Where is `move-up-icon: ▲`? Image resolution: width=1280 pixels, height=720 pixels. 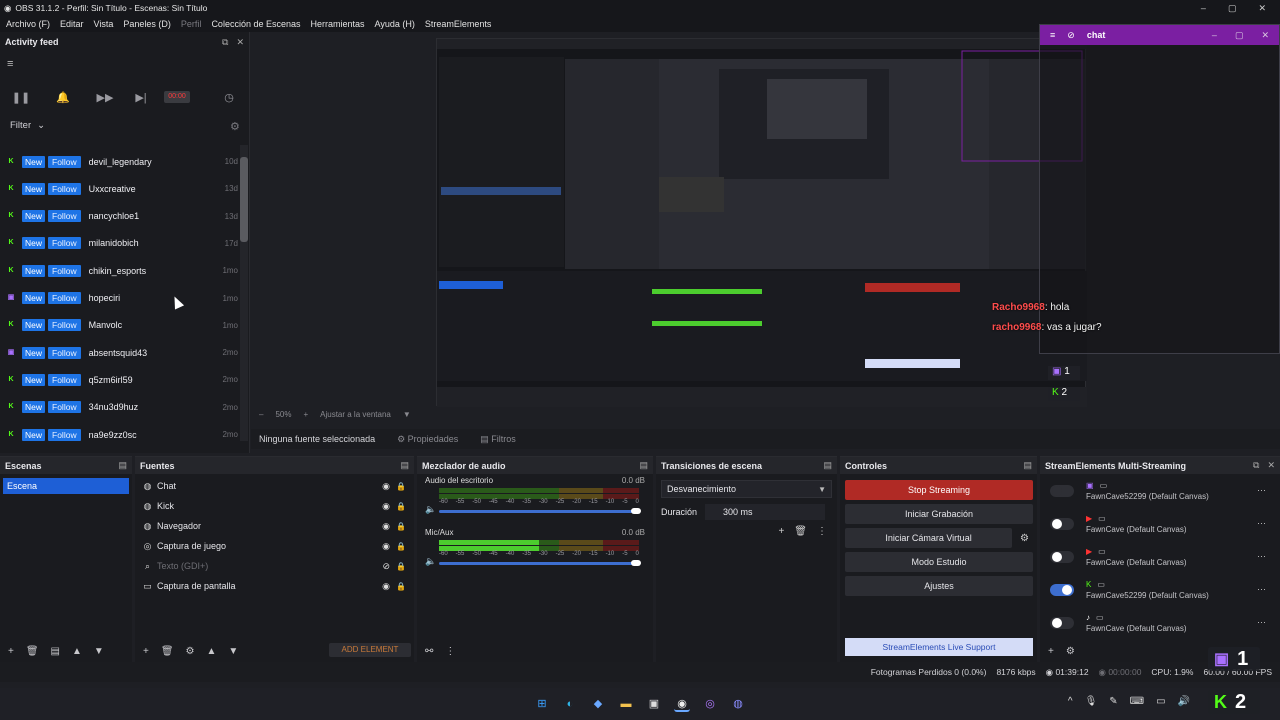
move-up-icon: ▲ is located at coordinates (212, 651).